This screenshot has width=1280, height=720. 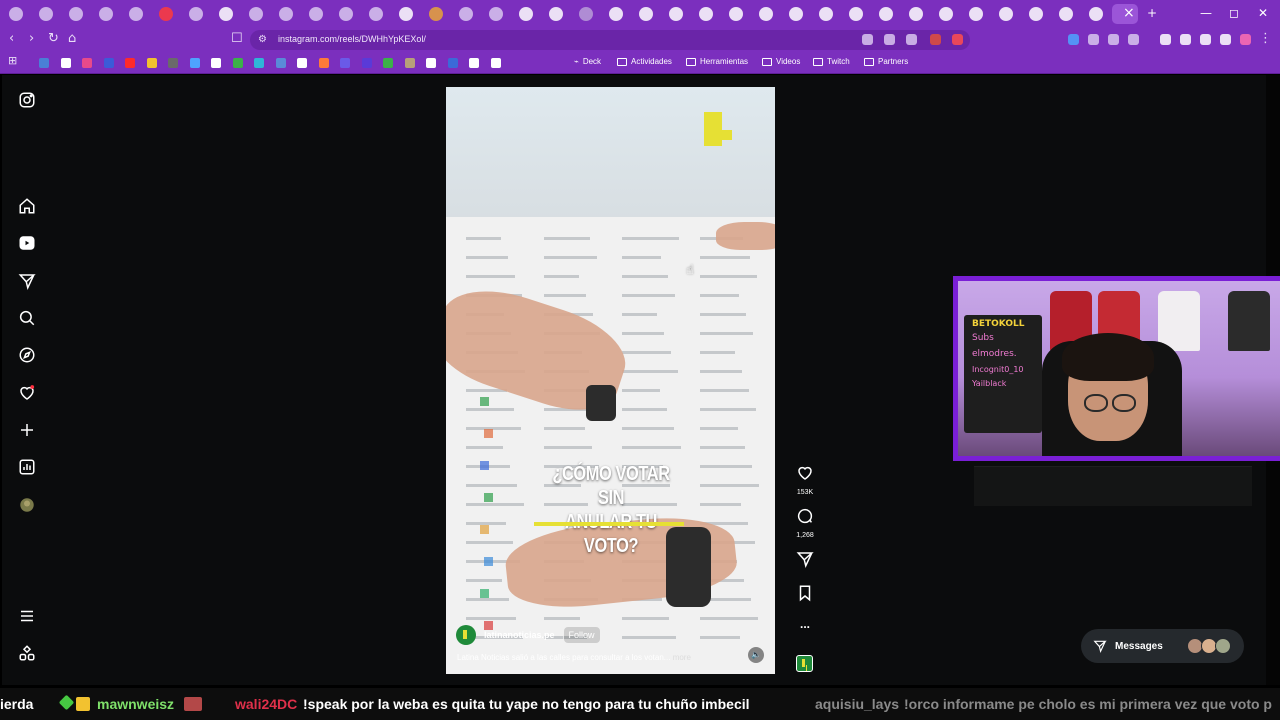 What do you see at coordinates (31, 38) in the screenshot?
I see `forward-icon: ›` at bounding box center [31, 38].